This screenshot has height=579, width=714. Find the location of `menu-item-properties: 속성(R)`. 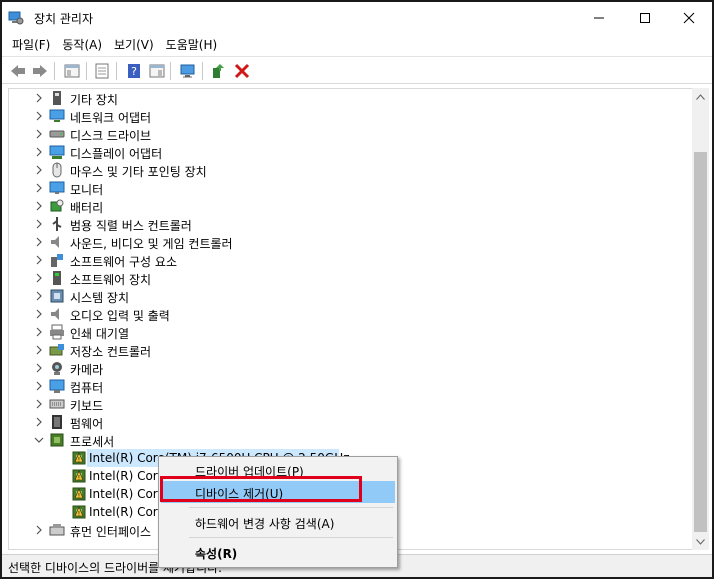

menu-item-properties: 속성(R) is located at coordinates (278, 552).